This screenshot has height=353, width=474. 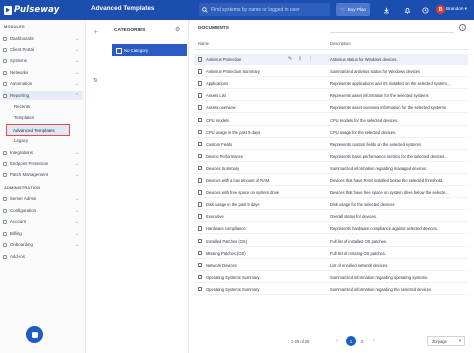 What do you see at coordinates (219, 144) in the screenshot?
I see `document-name: Custom Fields` at bounding box center [219, 144].